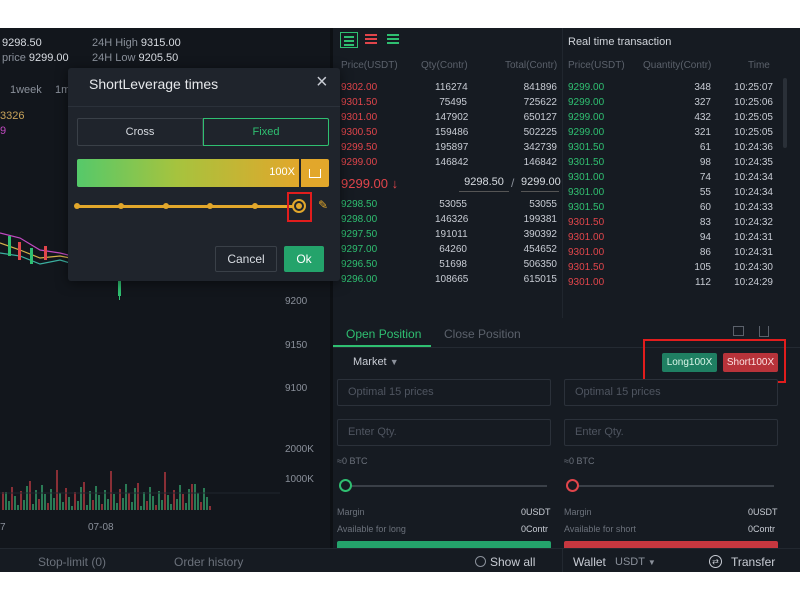  I want to click on margin-mode-cross: Cross, so click(140, 132).